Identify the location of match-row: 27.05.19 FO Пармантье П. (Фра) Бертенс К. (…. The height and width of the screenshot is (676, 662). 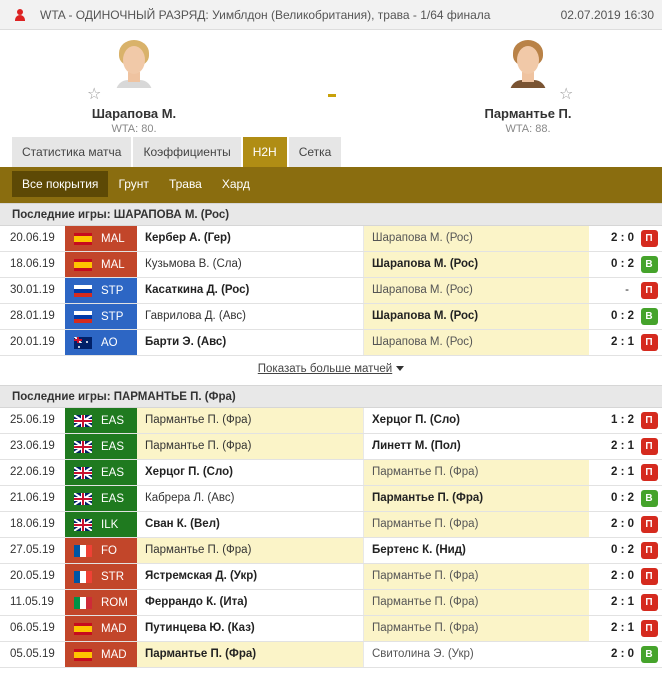
(331, 551).